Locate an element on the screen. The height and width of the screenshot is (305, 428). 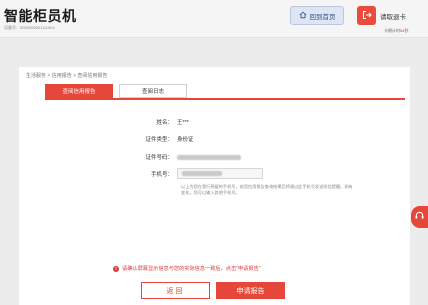
back-button: 返回 is located at coordinates (175, 290).